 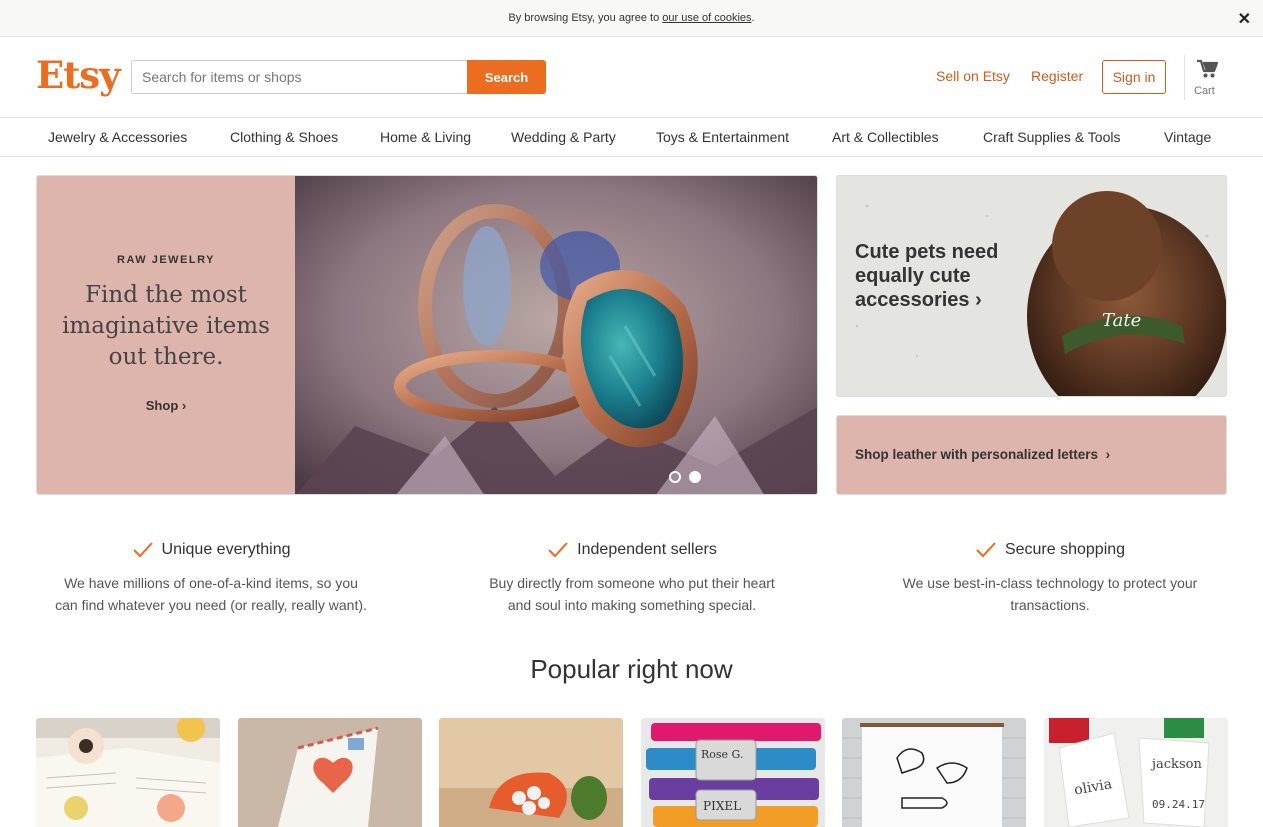 What do you see at coordinates (78, 75) in the screenshot?
I see `etsy-logo: Etsy` at bounding box center [78, 75].